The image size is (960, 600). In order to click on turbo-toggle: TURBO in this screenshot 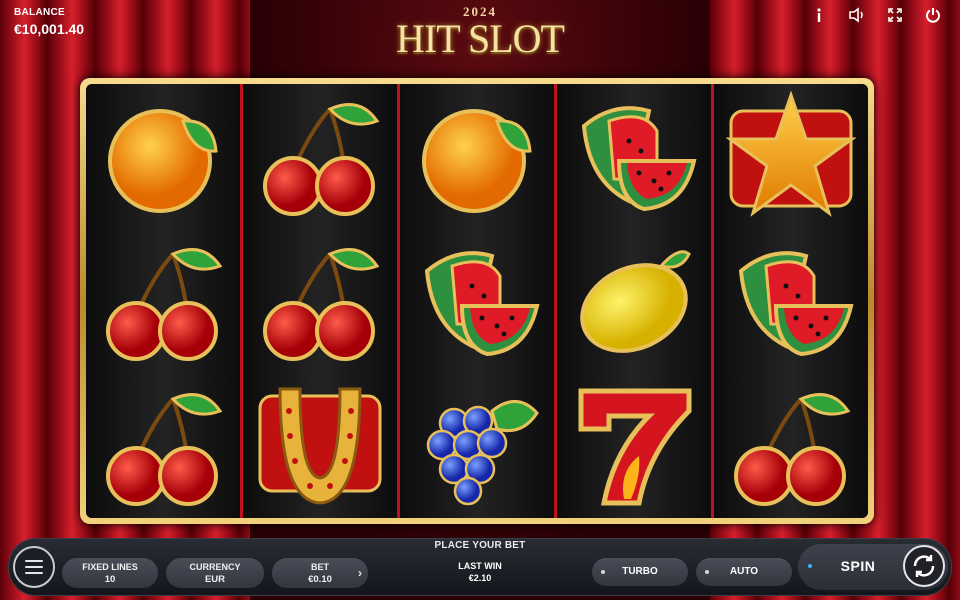, I will do `click(640, 572)`.